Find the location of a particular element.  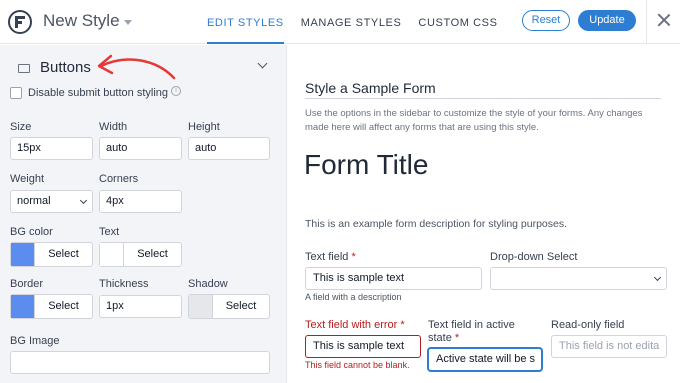

disable-submit-checkbox is located at coordinates (16, 93).